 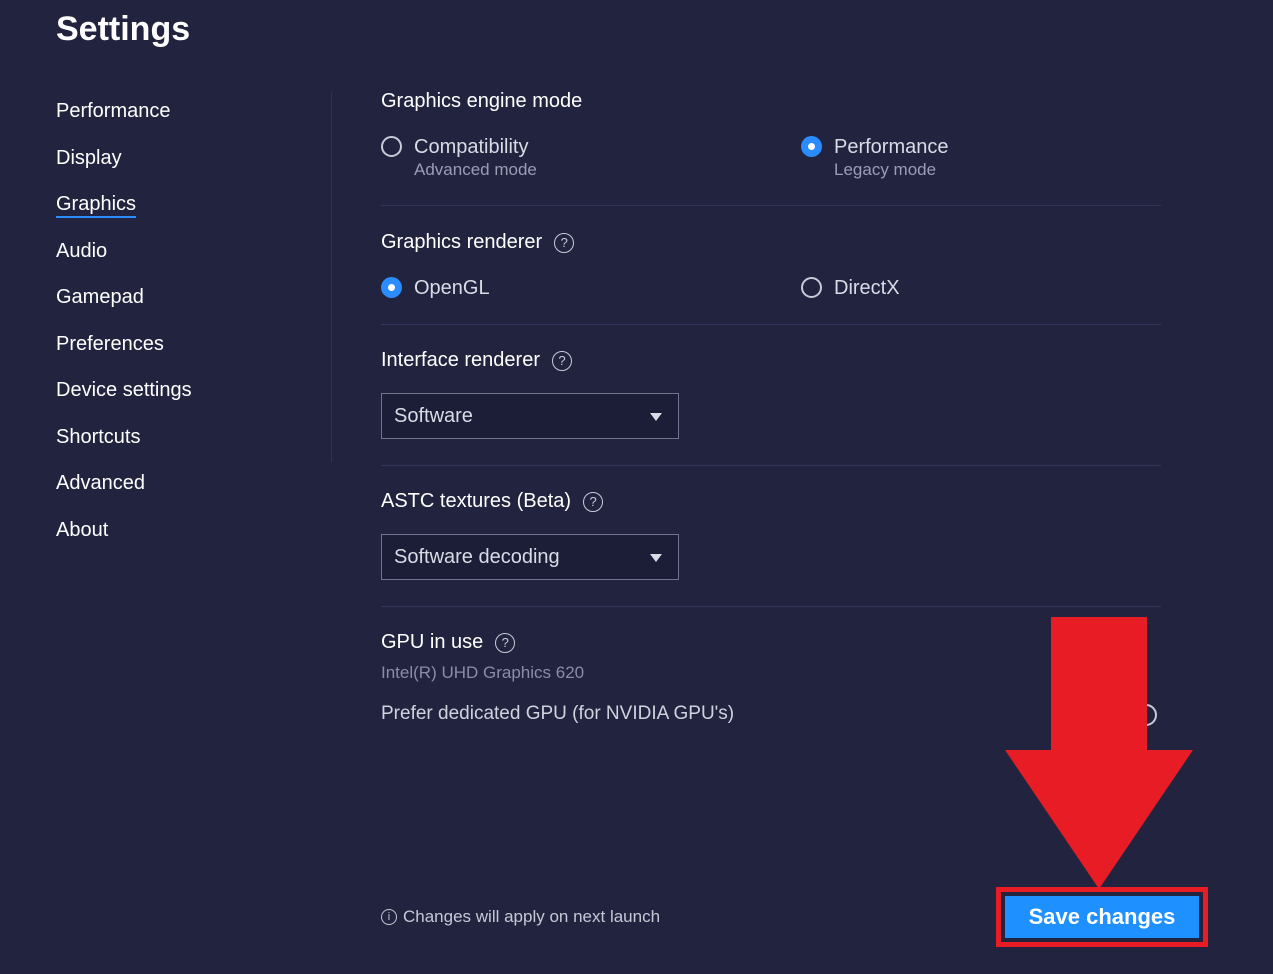 What do you see at coordinates (433, 415) in the screenshot?
I see `select-value: Software` at bounding box center [433, 415].